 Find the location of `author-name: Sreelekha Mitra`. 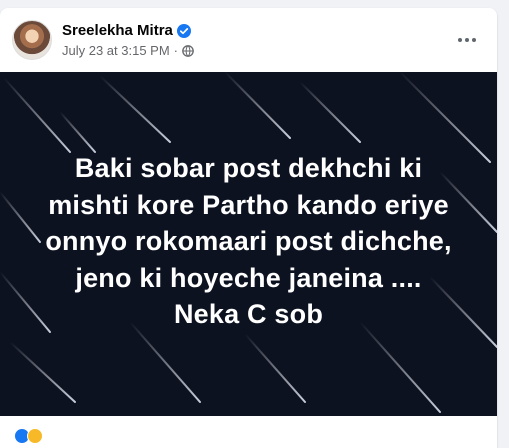

author-name: Sreelekha Mitra is located at coordinates (117, 30).